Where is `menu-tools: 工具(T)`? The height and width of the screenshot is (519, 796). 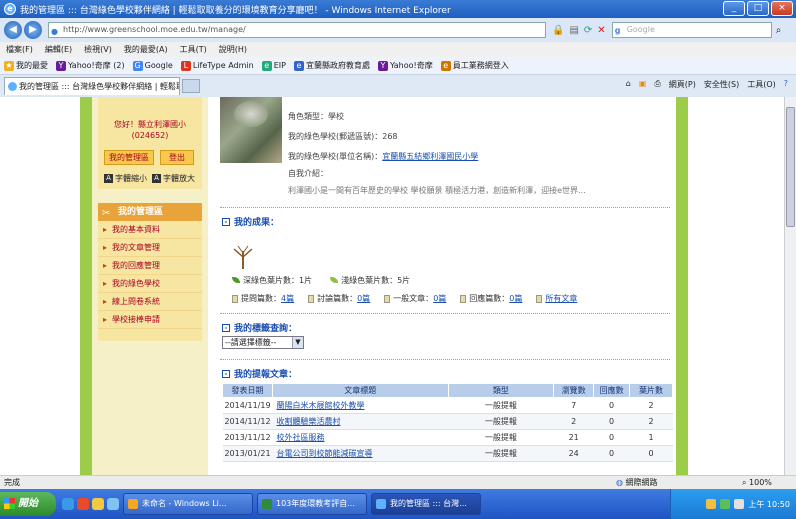
menu-tools: 工具(T) is located at coordinates (193, 49).